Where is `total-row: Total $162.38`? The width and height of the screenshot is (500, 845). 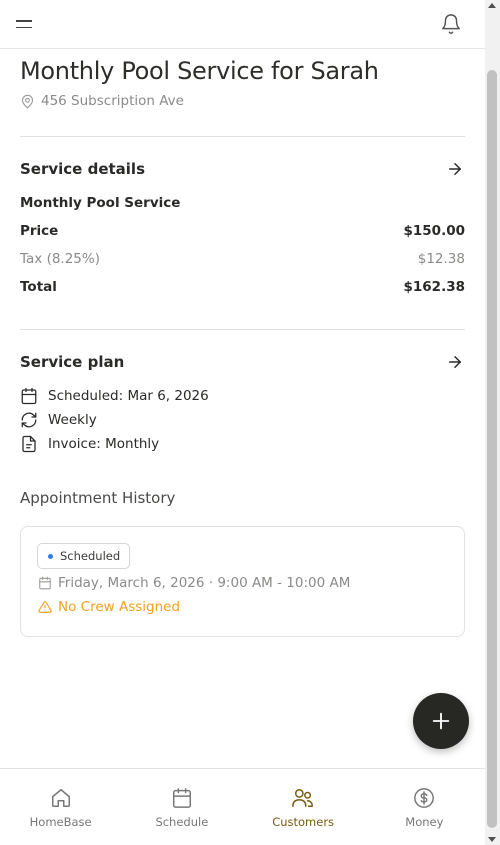 total-row: Total $162.38 is located at coordinates (242, 287).